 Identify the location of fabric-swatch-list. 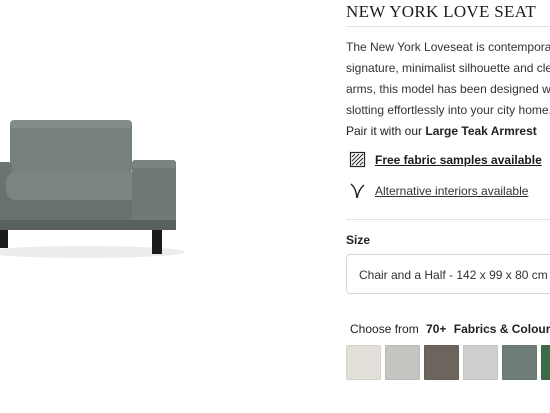
(448, 362).